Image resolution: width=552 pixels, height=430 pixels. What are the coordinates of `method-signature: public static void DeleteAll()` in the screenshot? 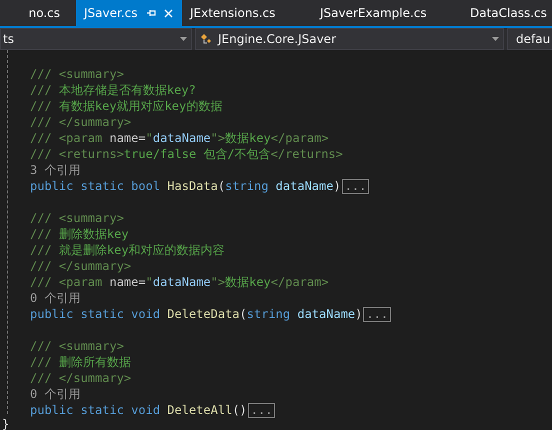 It's located at (138, 410).